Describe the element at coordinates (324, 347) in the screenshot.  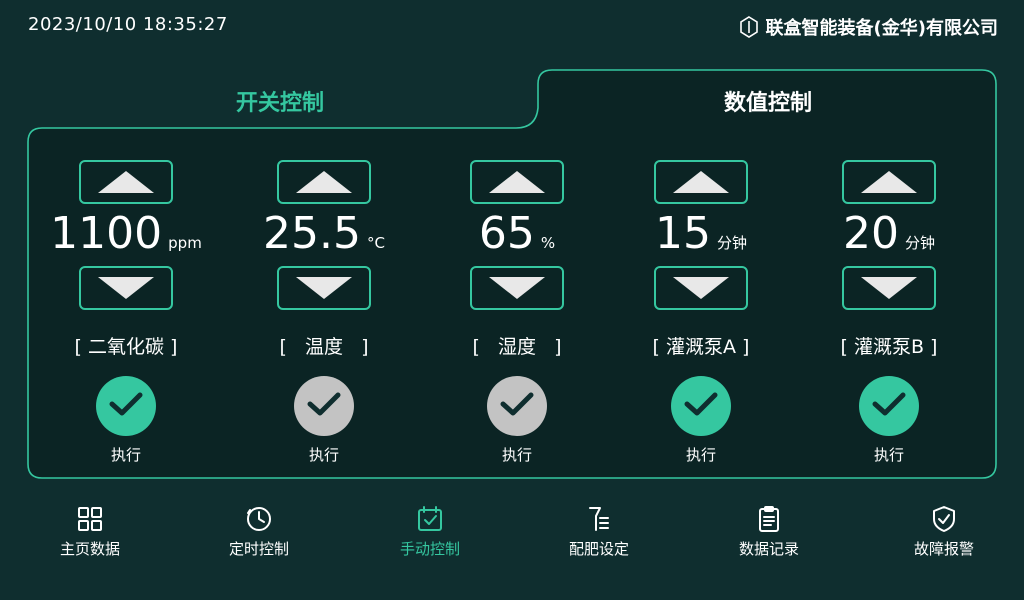
I see `control-label: [ 温度 ]` at that location.